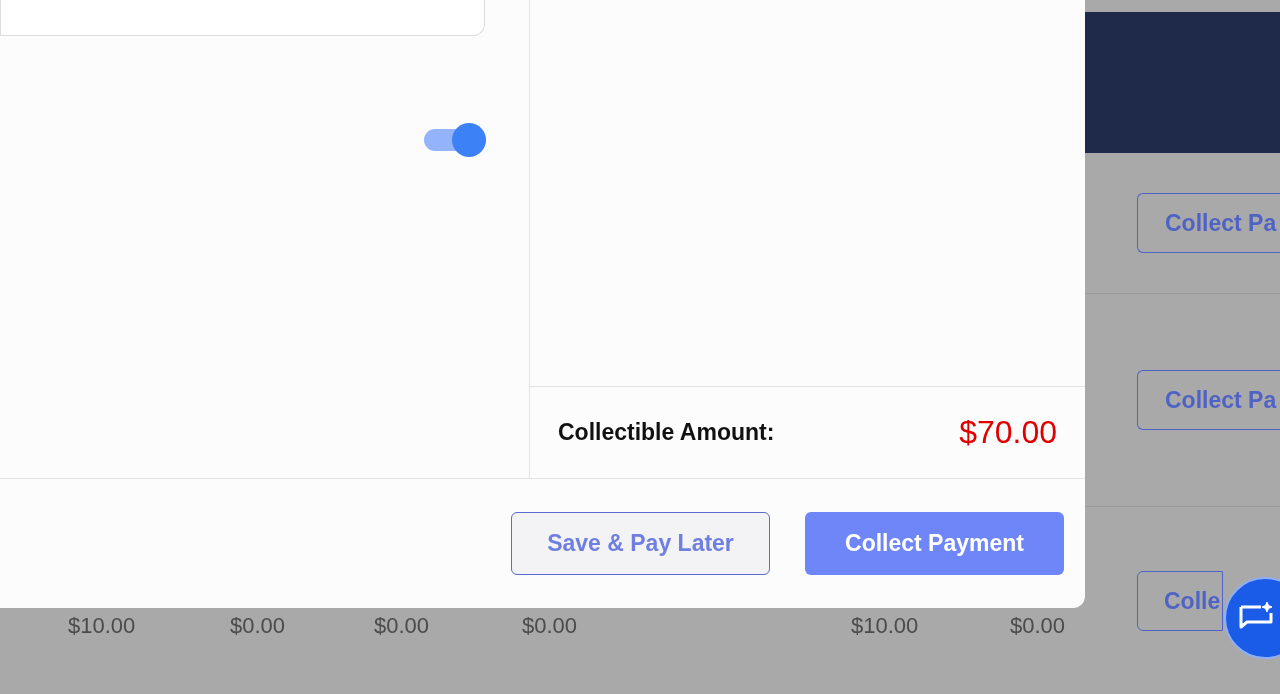 This screenshot has width=1280, height=694. What do you see at coordinates (934, 543) in the screenshot?
I see `collect-payment-button: Collect Payment` at bounding box center [934, 543].